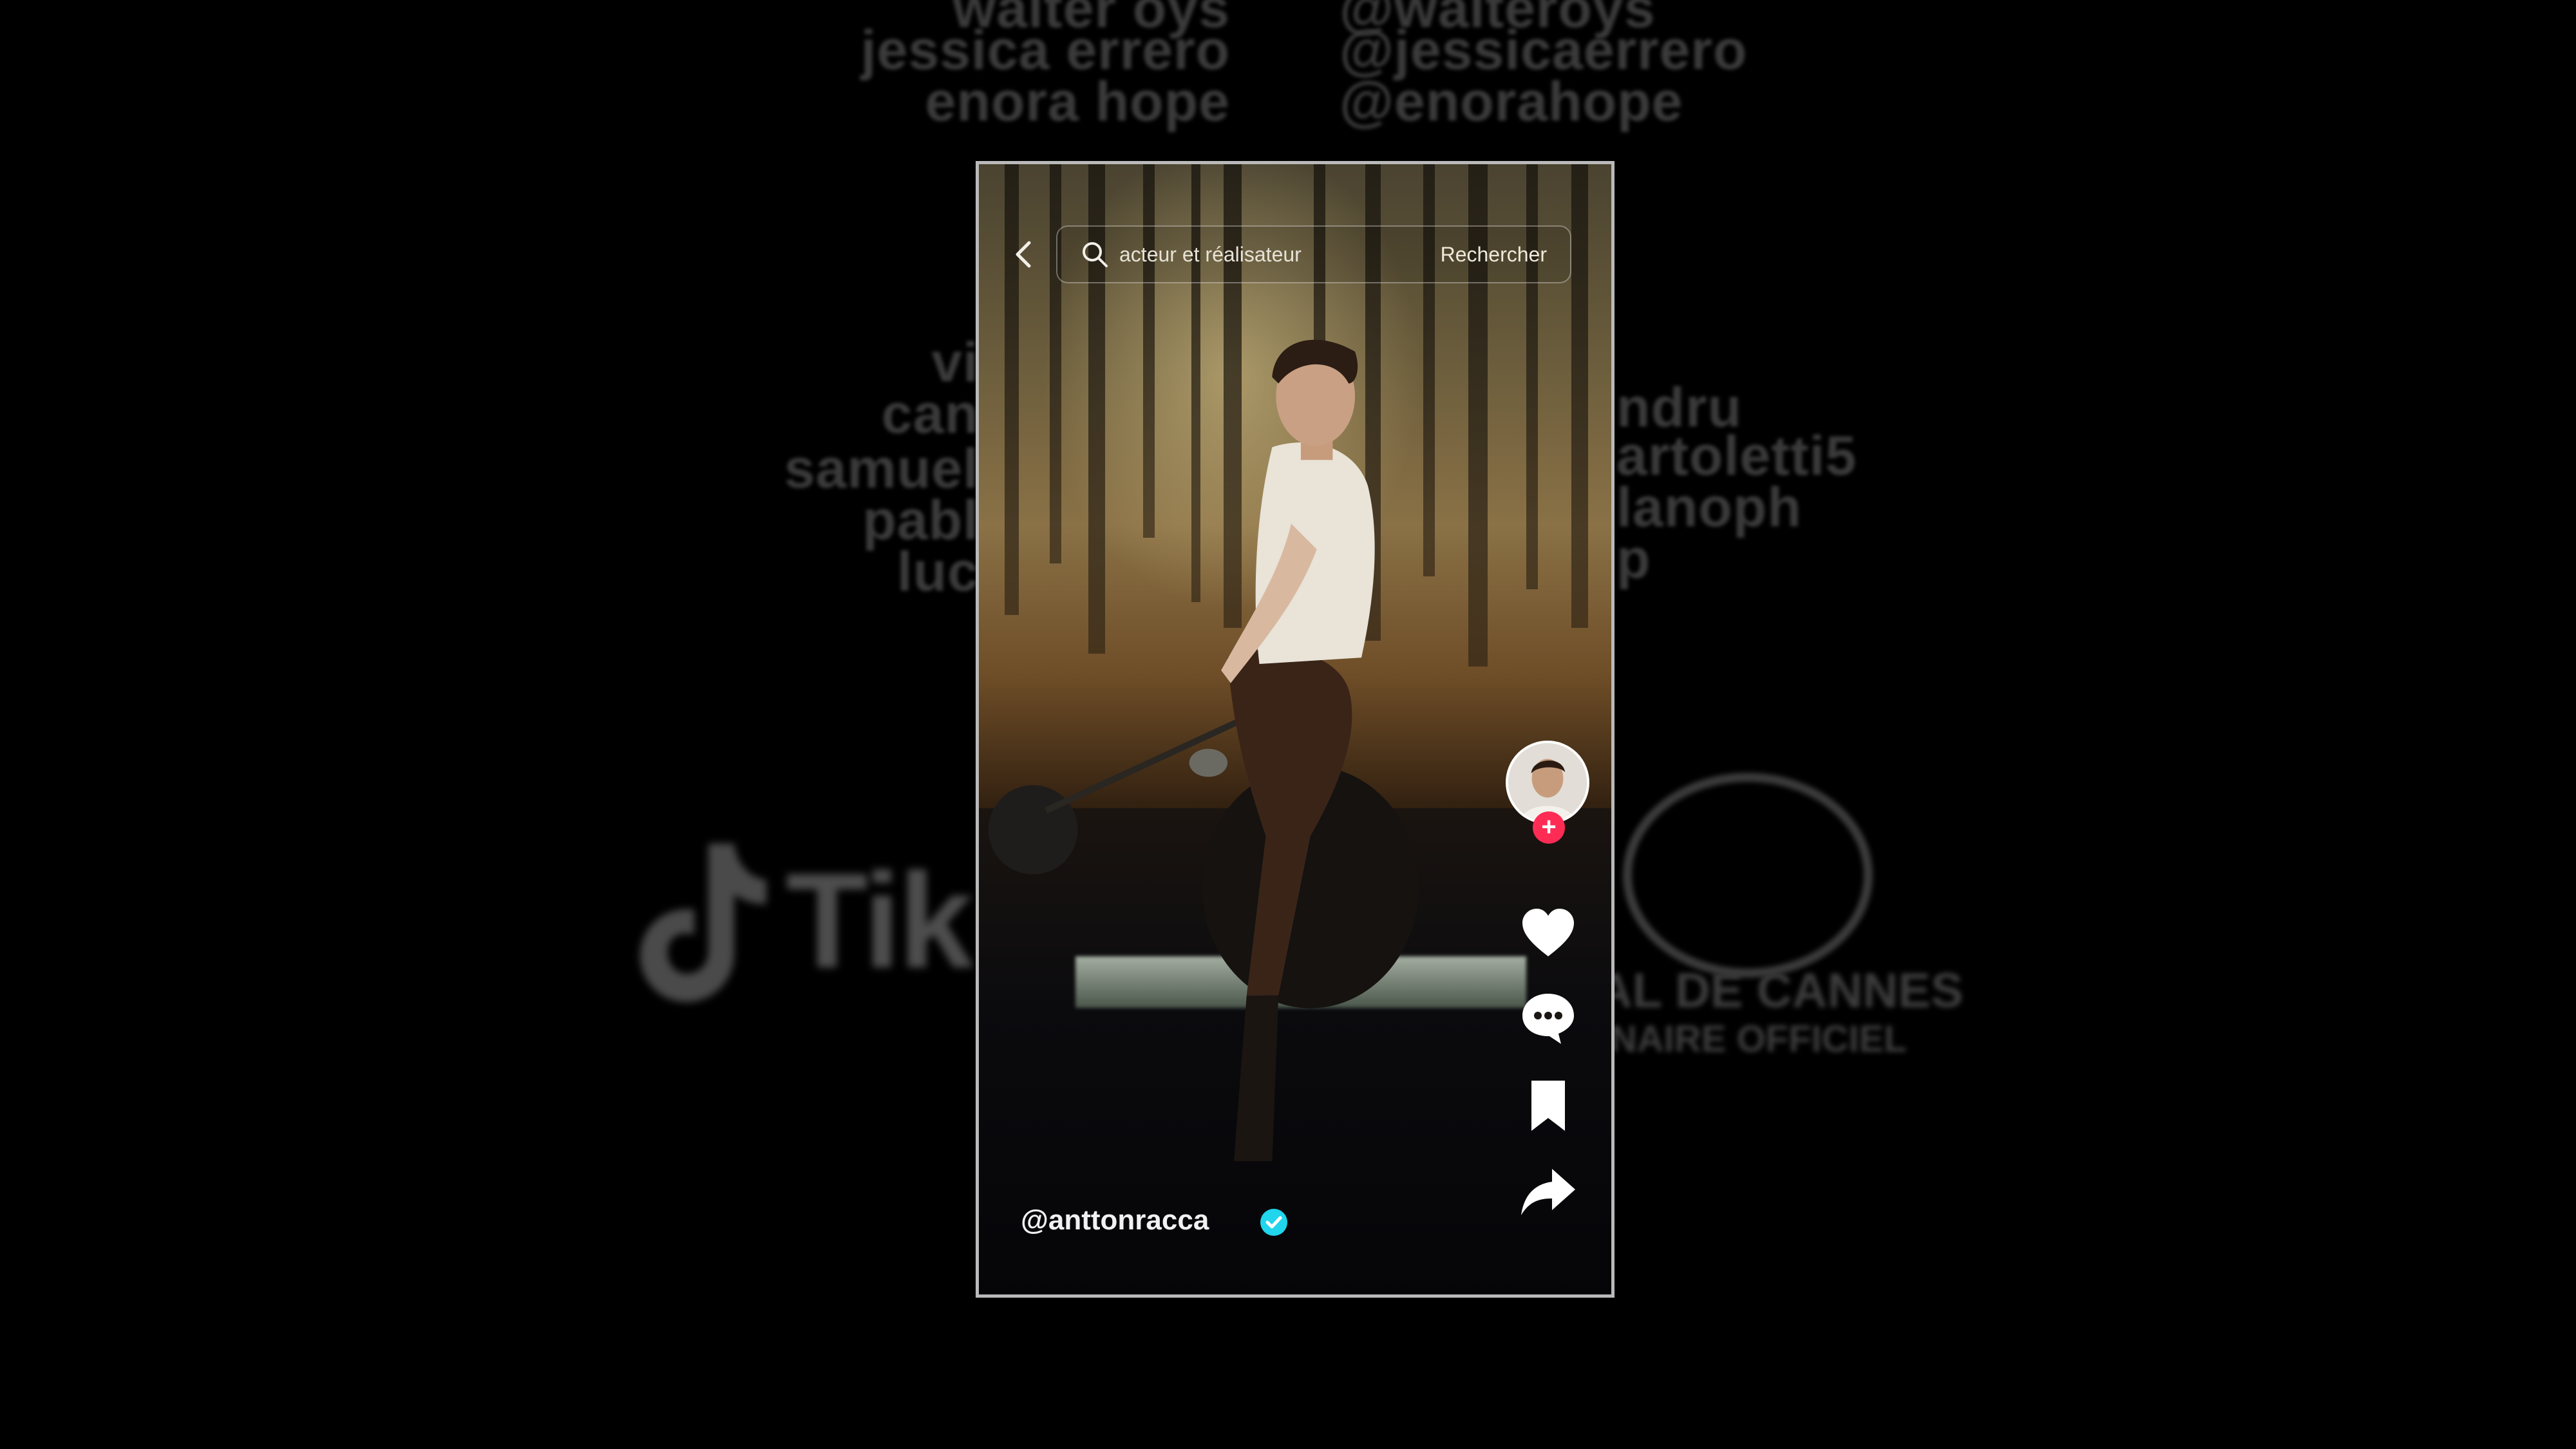 The width and height of the screenshot is (2576, 1449). Describe the element at coordinates (1203, 750) in the screenshot. I see `man-on-motorcycle-figure` at that location.